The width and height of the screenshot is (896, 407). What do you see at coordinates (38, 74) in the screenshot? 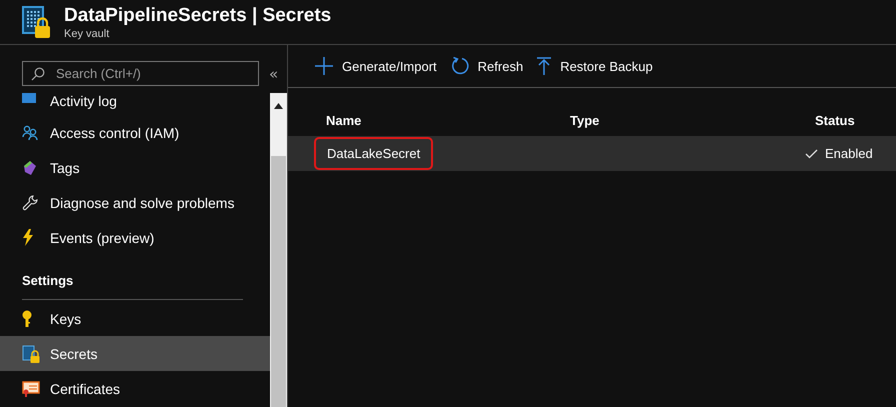
I see `search-icon` at bounding box center [38, 74].